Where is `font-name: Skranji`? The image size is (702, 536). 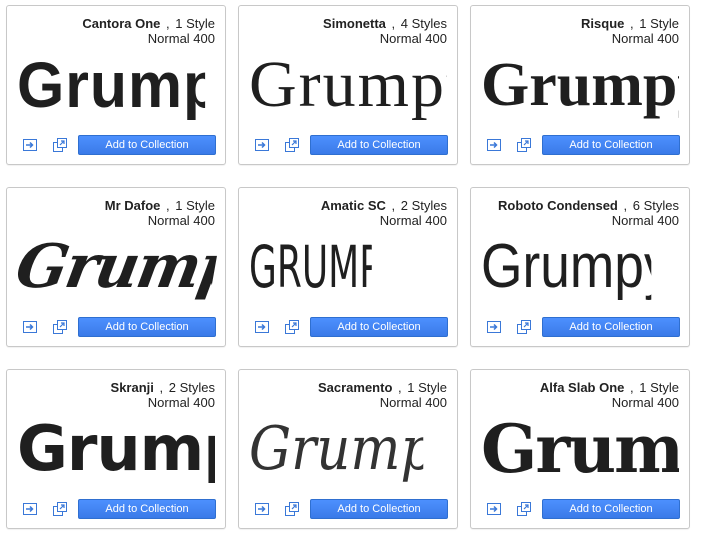 font-name: Skranji is located at coordinates (132, 387).